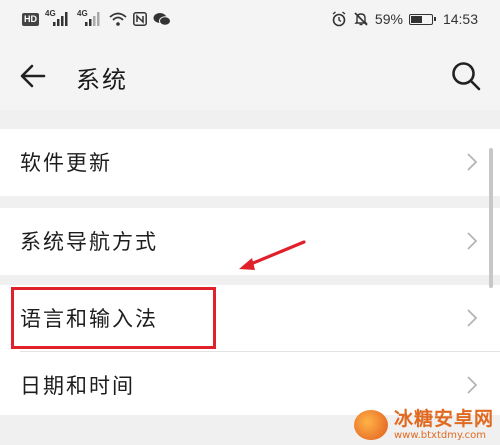 This screenshot has width=500, height=445. I want to click on settings-item-label: 软件更新, so click(66, 163).